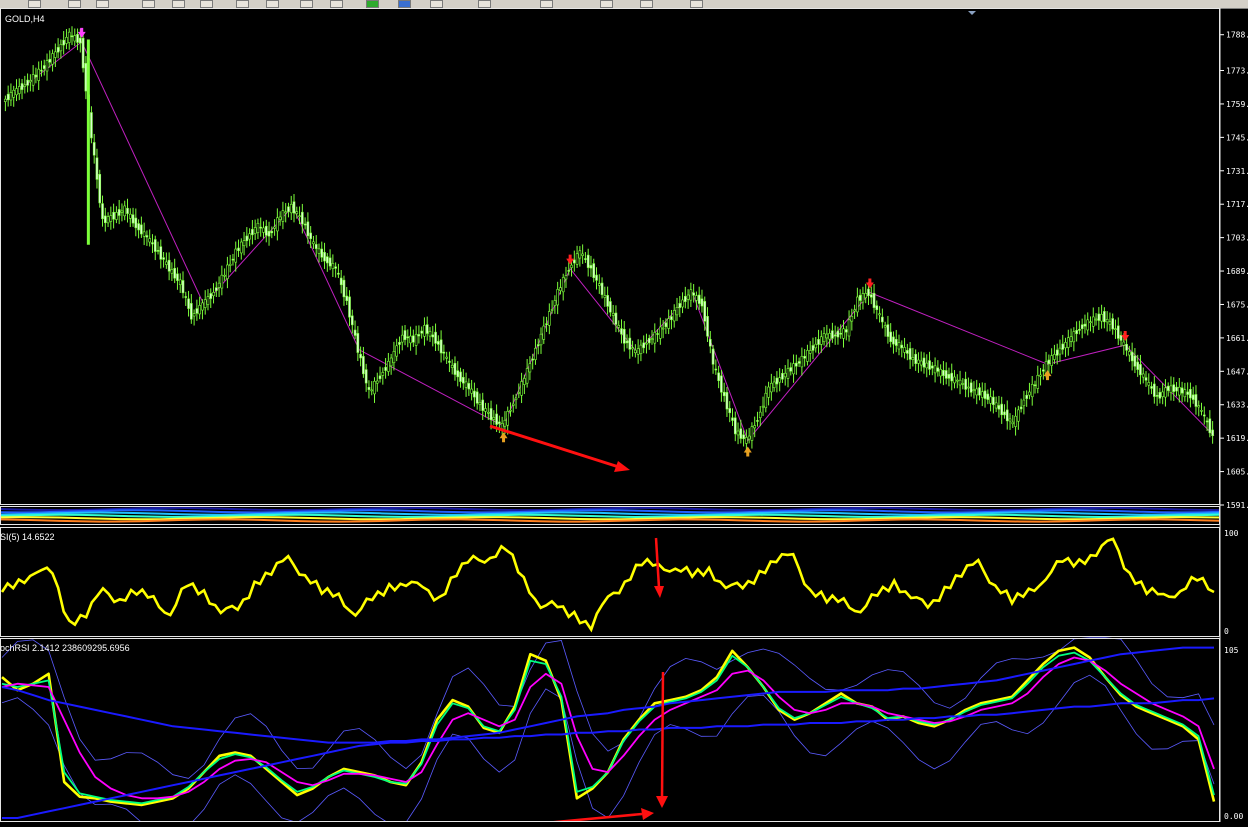 Image resolution: width=1248 pixels, height=827 pixels. What do you see at coordinates (1125, 336) in the screenshot?
I see `down-arrow-icon` at bounding box center [1125, 336].